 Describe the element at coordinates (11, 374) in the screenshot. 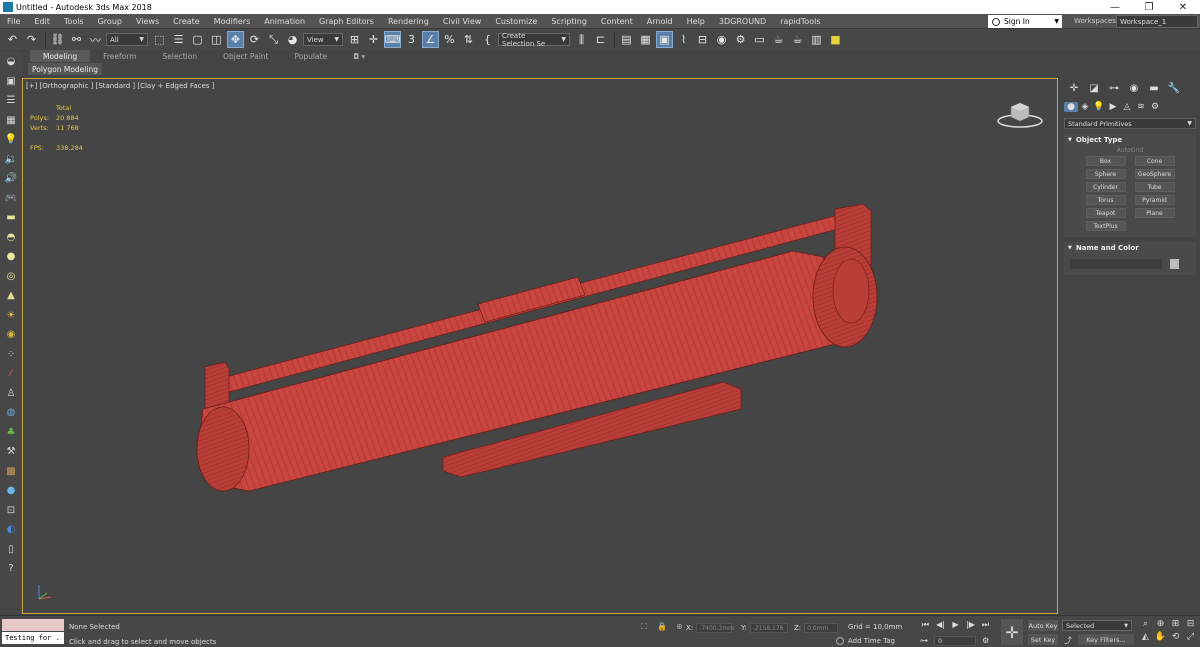

I see `syringe-icon: ⁄` at that location.